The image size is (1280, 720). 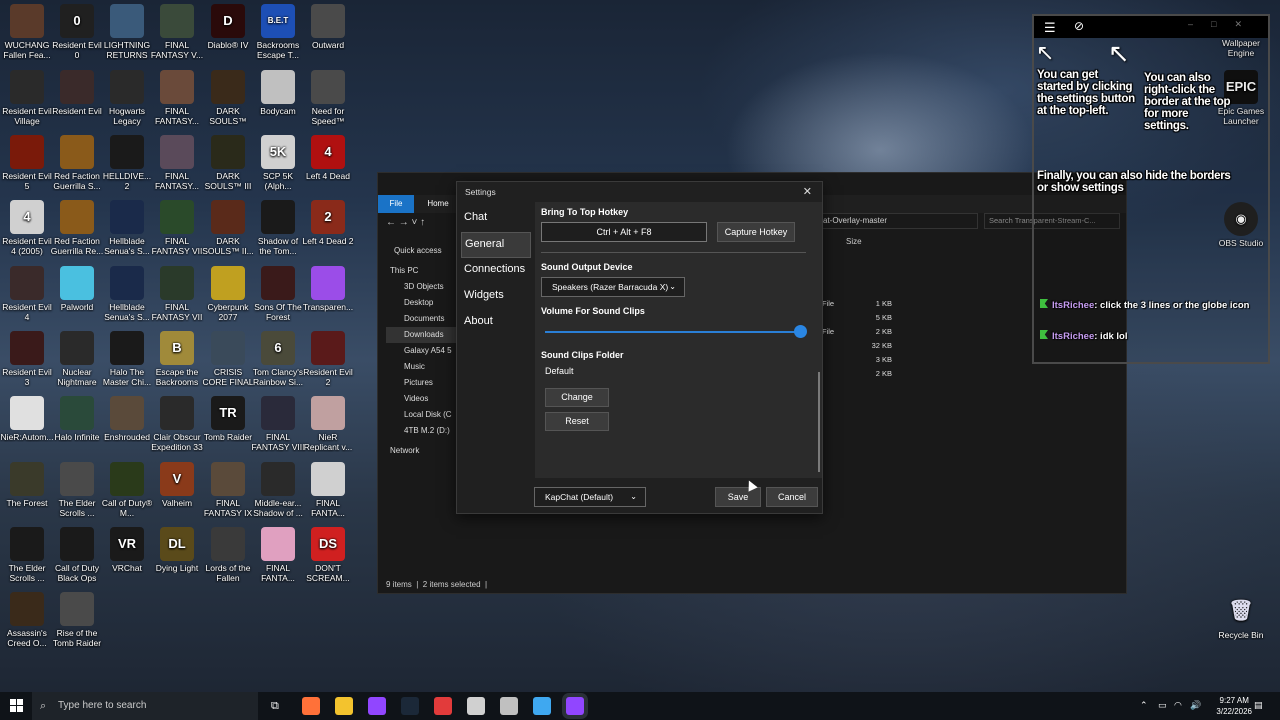 I want to click on settings-titlebar: Settings ✕, so click(x=639, y=192).